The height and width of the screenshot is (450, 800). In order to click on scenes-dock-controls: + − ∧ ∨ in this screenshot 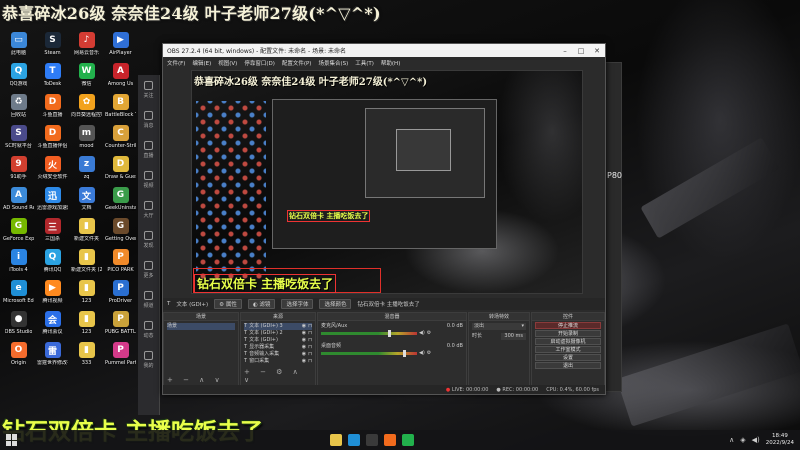, I will do `click(195, 380)`.